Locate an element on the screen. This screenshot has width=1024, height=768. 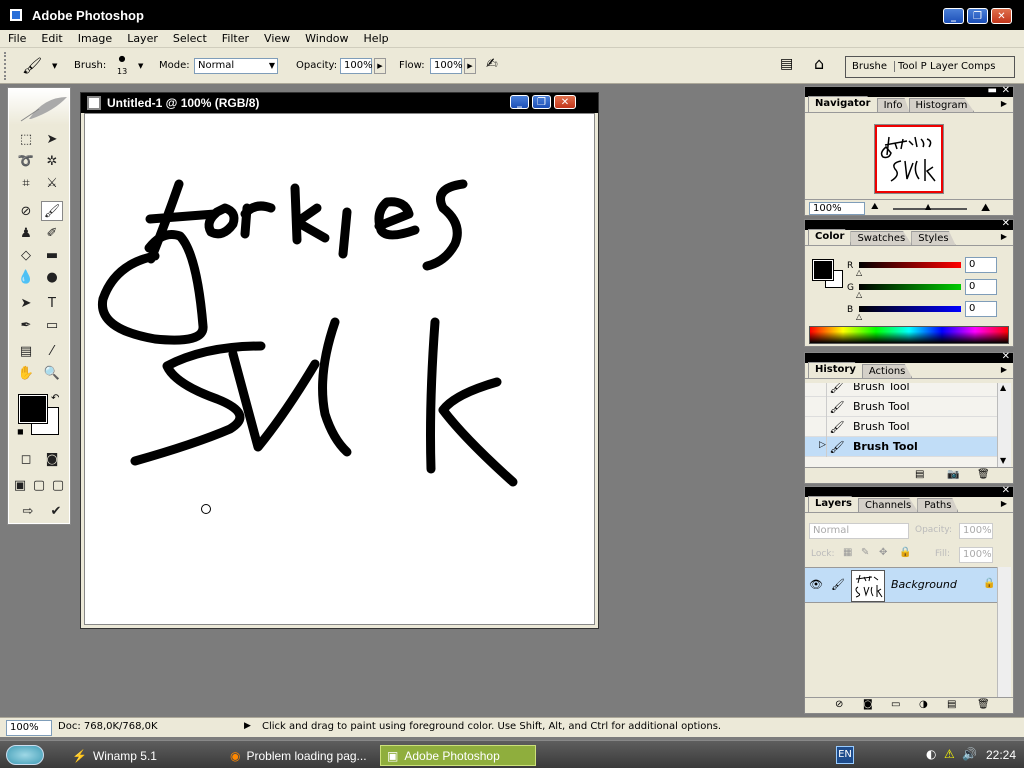
blur-tool-icon: 💧 is located at coordinates (26, 277).